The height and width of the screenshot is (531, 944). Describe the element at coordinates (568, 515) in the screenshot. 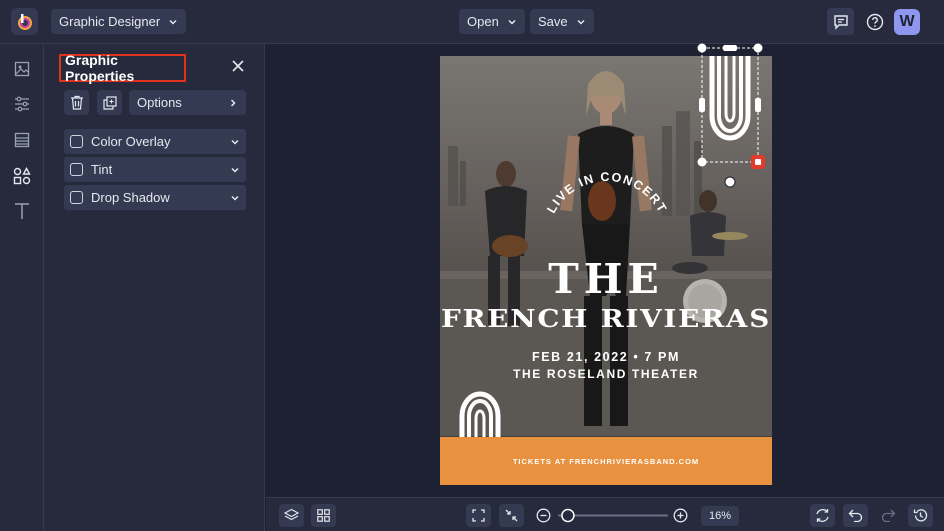

I see `zoom-slider-knob` at that location.